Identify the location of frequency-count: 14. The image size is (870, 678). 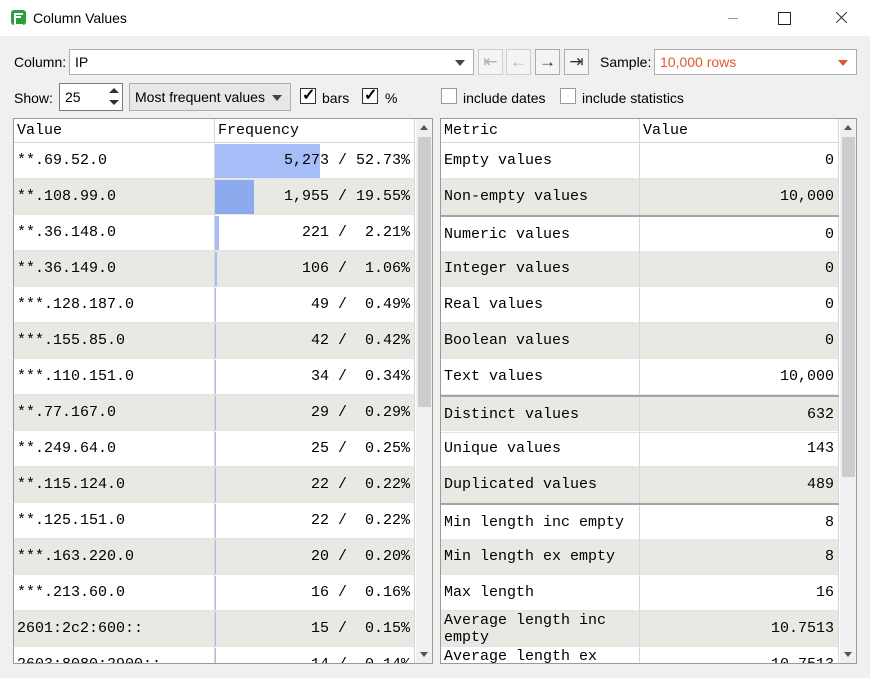
(320, 659).